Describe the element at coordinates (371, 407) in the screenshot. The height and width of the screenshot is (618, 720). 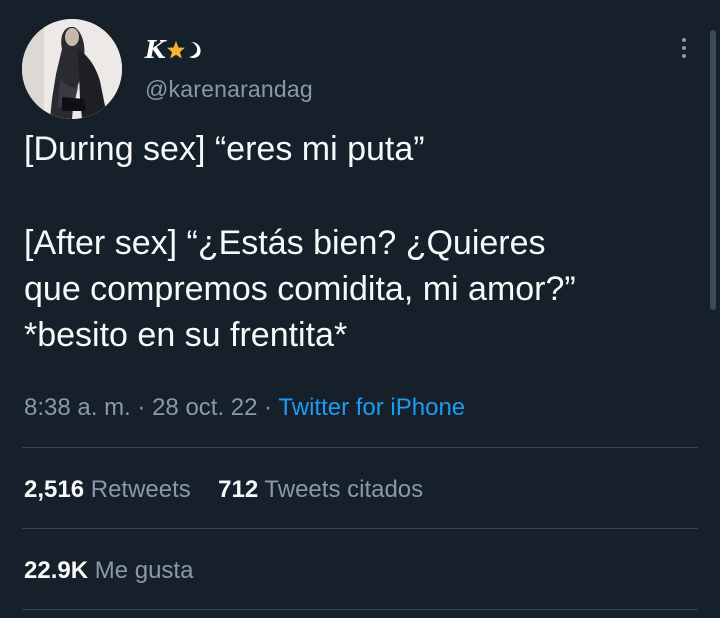
I see `tweet-source-link: Twitter for iPhone` at that location.